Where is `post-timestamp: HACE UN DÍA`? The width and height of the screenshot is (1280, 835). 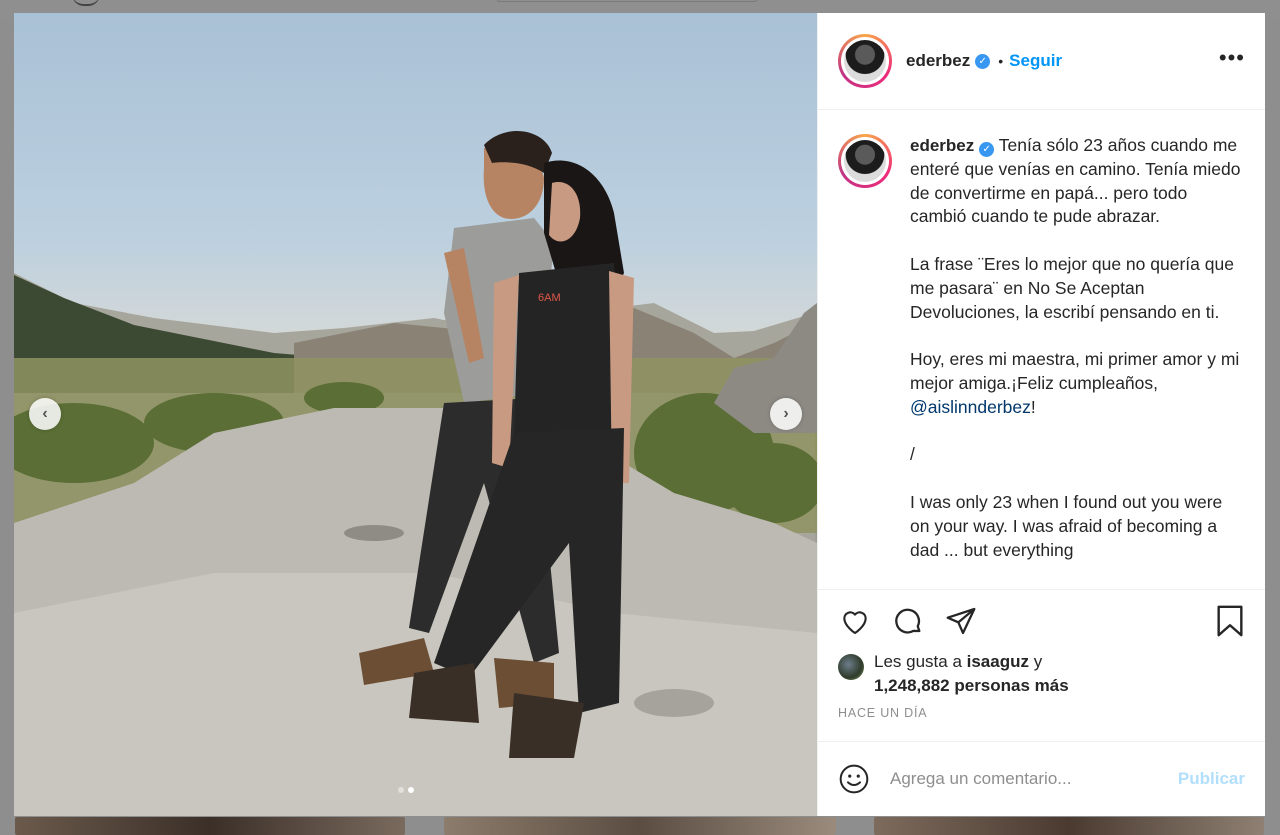
post-timestamp: HACE UN DÍA is located at coordinates (1042, 713).